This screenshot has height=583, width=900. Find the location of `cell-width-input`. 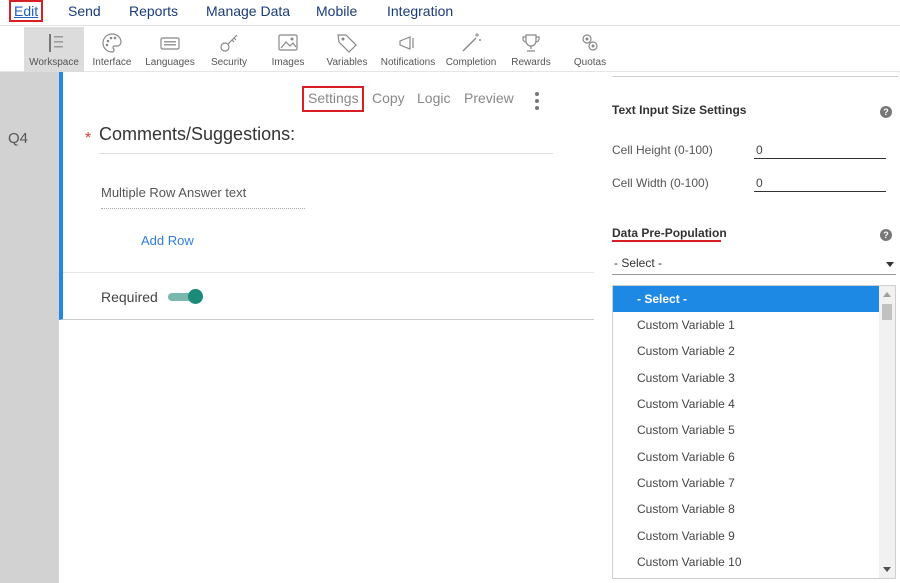

cell-width-input is located at coordinates (820, 183).